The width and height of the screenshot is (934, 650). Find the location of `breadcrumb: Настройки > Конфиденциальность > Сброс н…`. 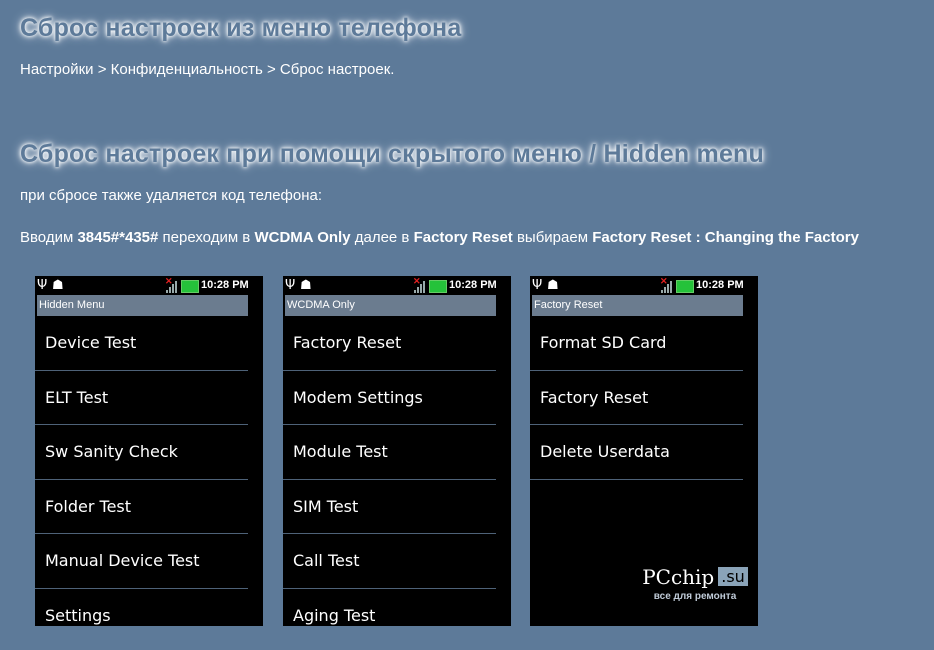

breadcrumb: Настройки > Конфиденциальность > Сброс н… is located at coordinates (207, 69).